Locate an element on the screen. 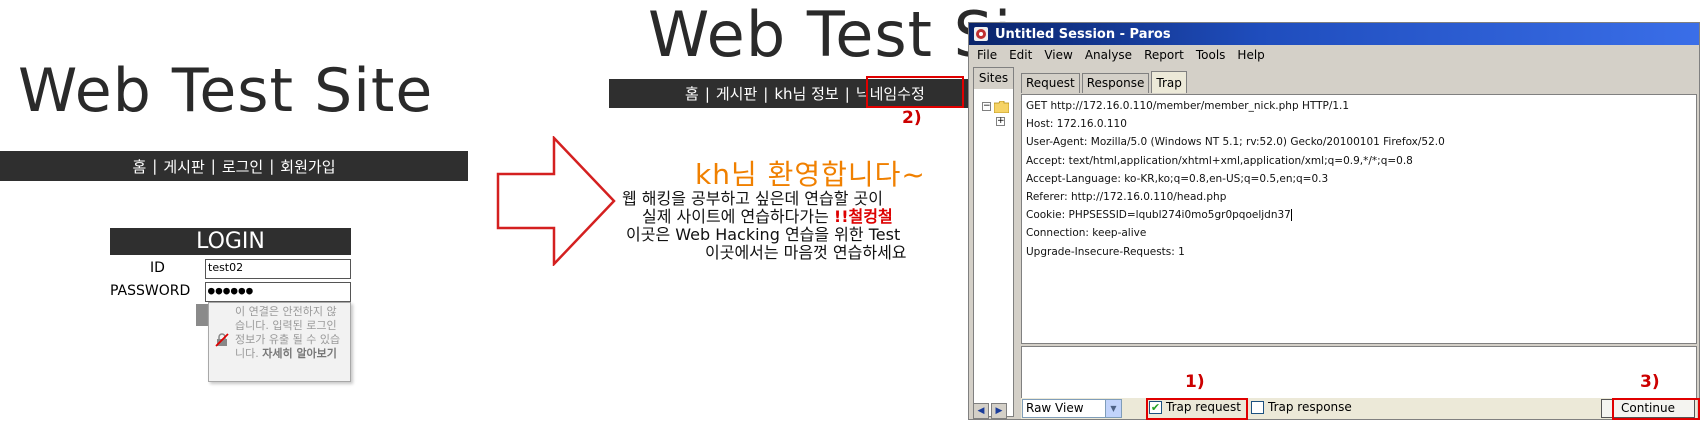 The width and height of the screenshot is (1700, 428). trap-request-highlight-box is located at coordinates (1197, 409).